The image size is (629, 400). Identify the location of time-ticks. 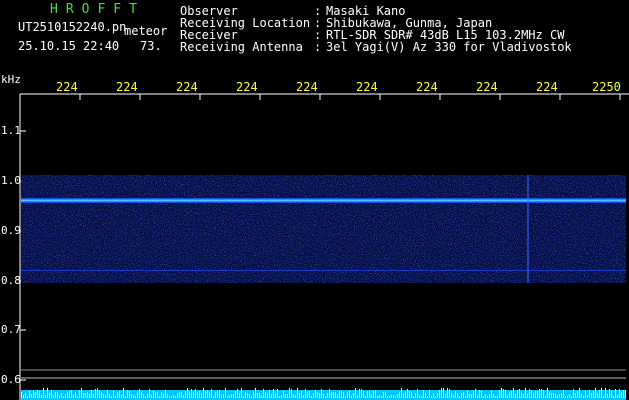
(350, 97).